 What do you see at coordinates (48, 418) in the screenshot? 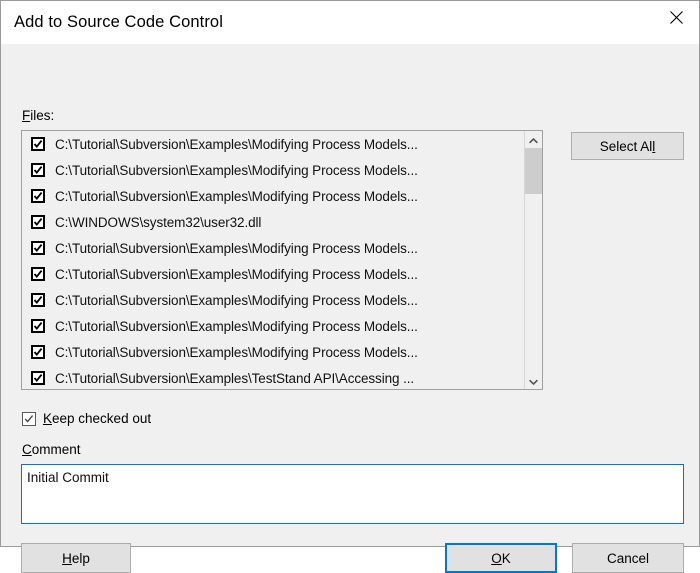
I see `keep-checked-out-accel: K` at bounding box center [48, 418].